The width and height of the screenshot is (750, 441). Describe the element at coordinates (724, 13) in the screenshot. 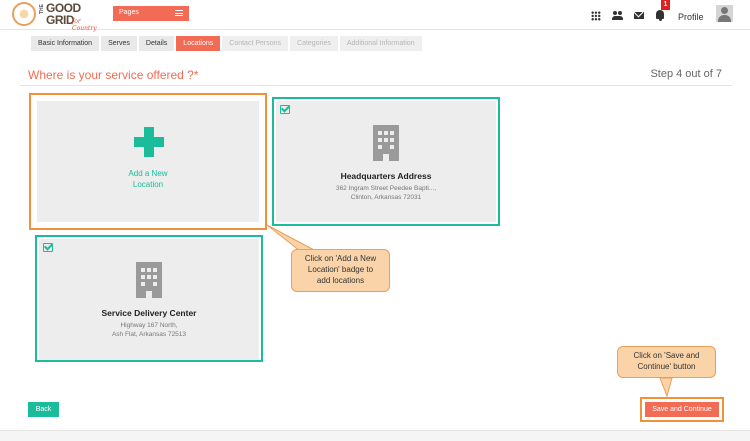

I see `avatar` at that location.